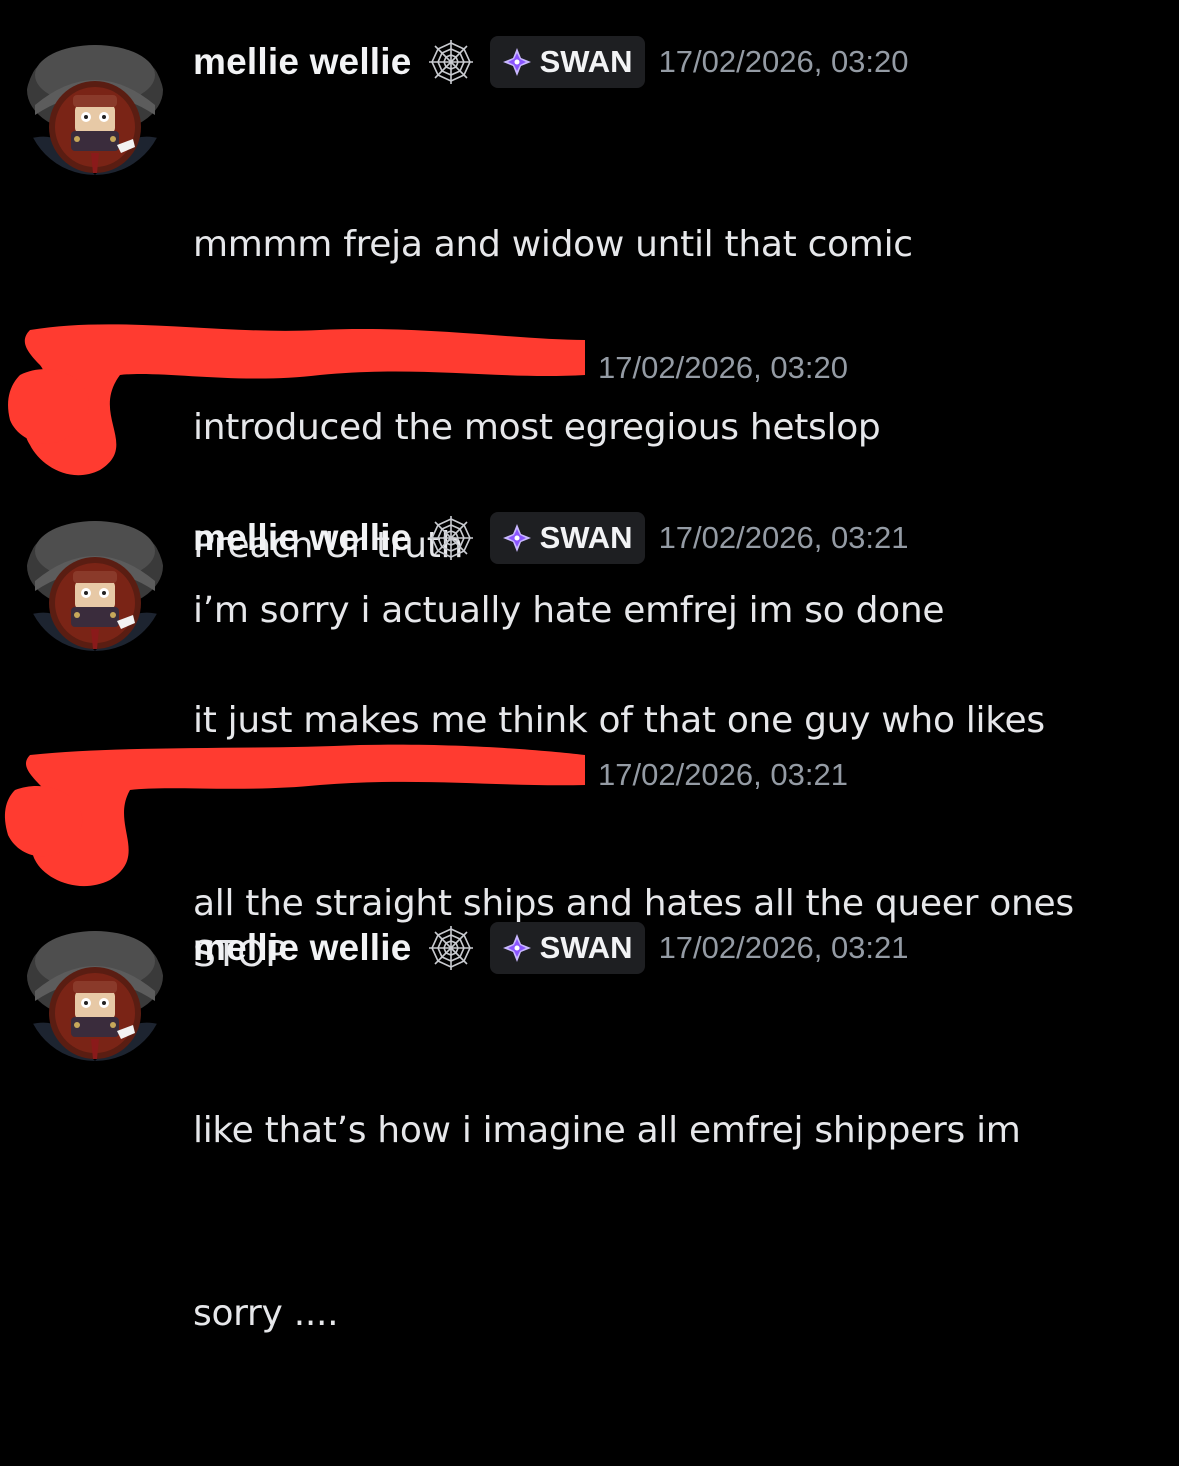 The width and height of the screenshot is (1179, 1466). I want to click on message-header: 17/02/2026, 03:20, so click(723, 368).